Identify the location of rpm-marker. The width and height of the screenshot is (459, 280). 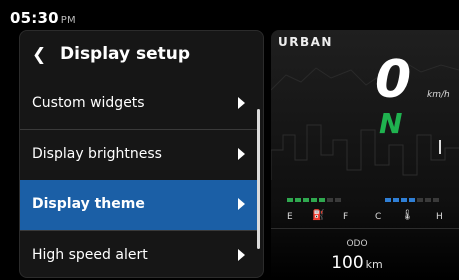
(440, 147).